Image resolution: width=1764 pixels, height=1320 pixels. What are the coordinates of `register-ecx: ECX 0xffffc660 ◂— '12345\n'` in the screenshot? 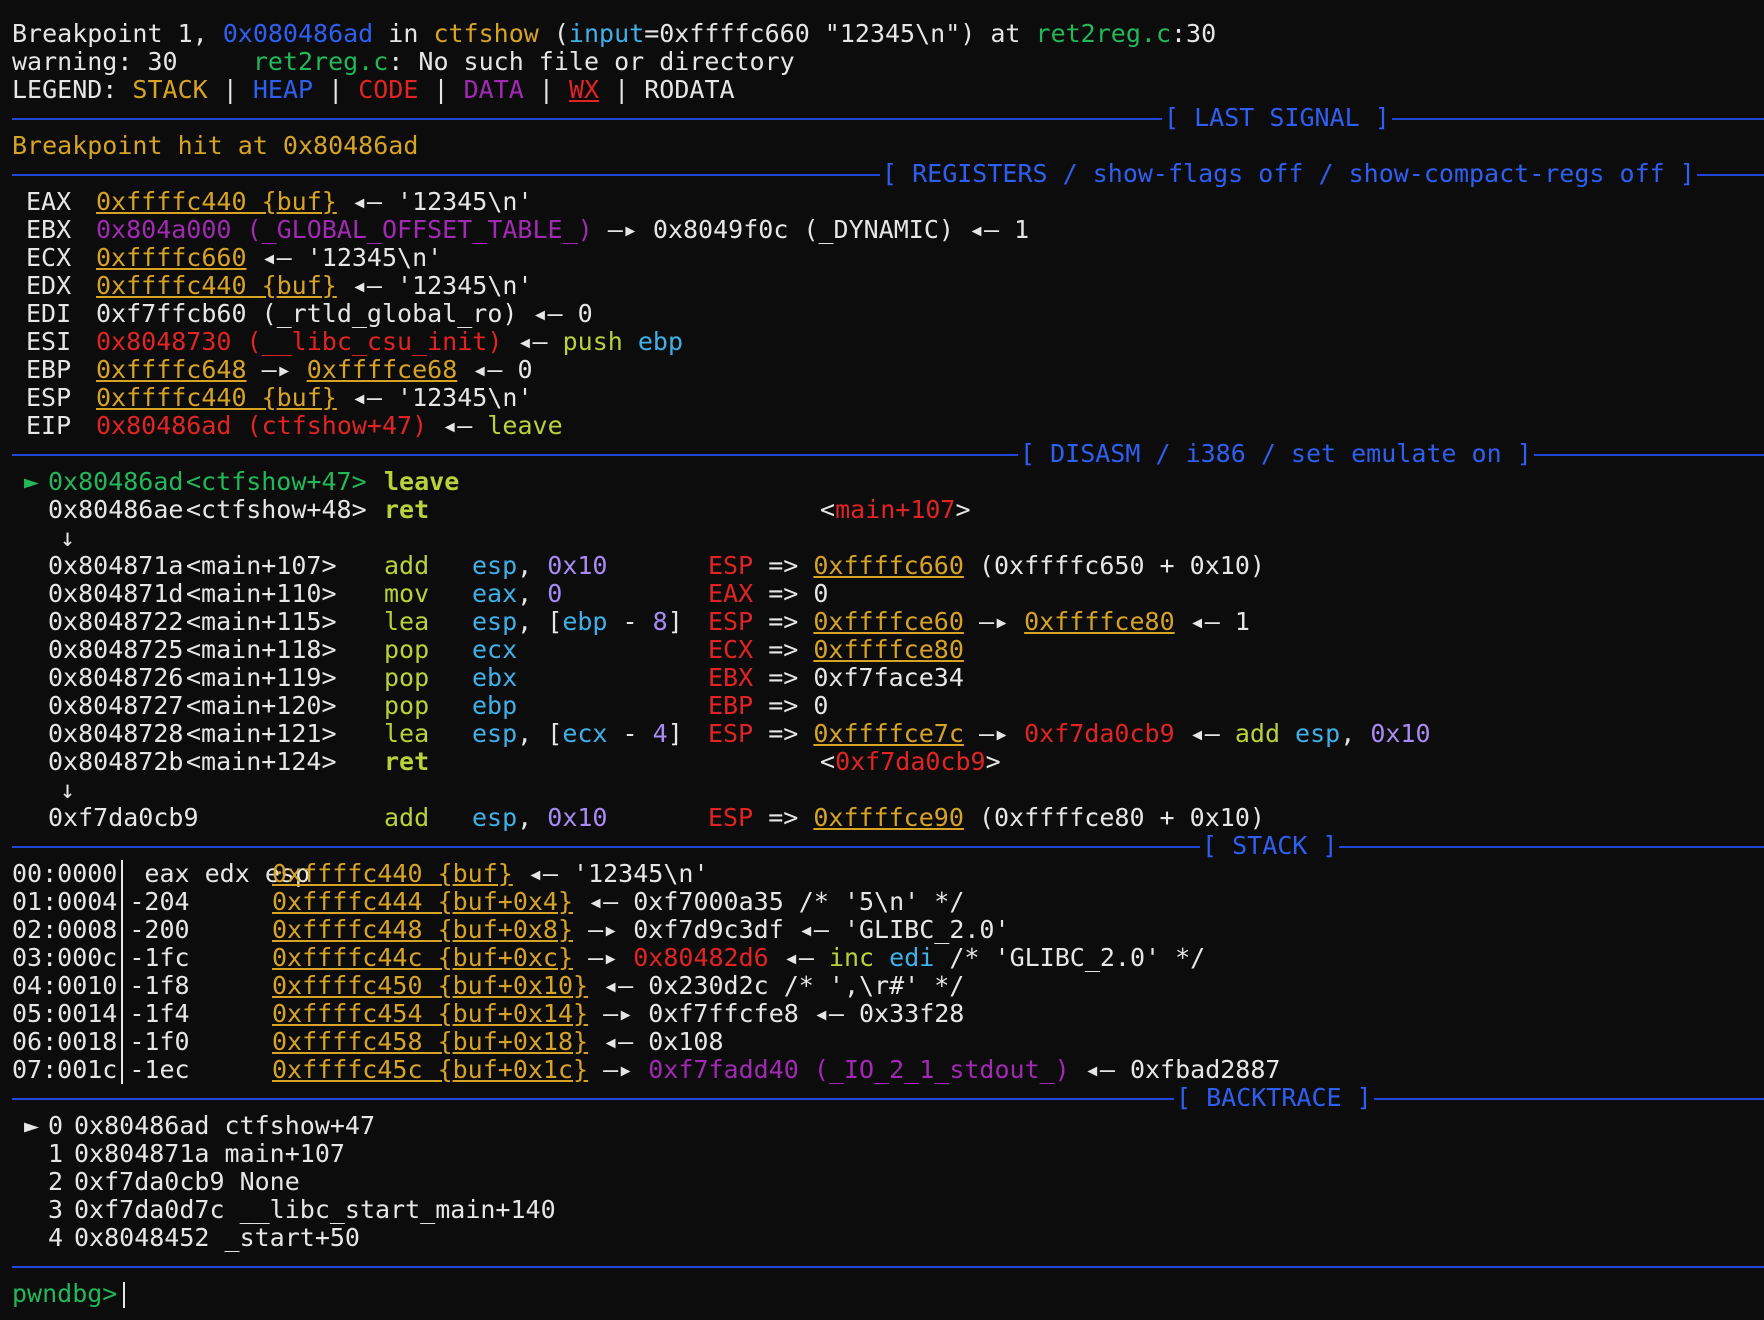 It's located at (234, 257).